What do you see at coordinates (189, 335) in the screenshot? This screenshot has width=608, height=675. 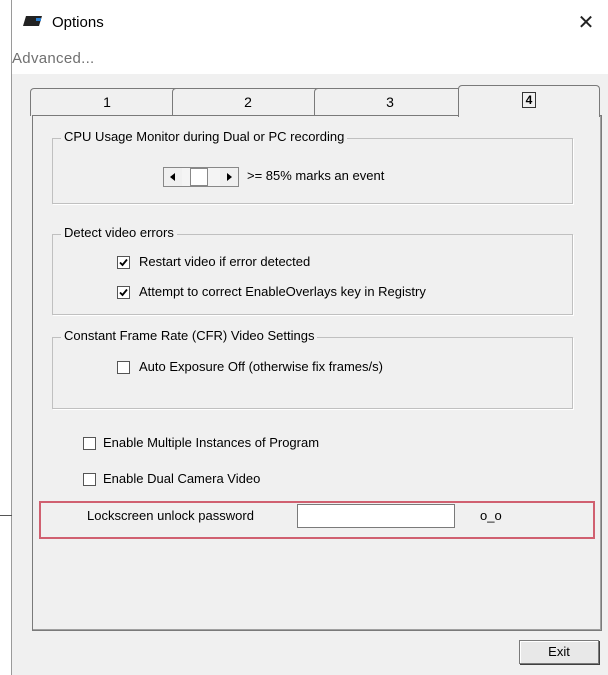 I see `cfr-video-settings-title: Constant Frame Rate (CFR) Video Settings` at bounding box center [189, 335].